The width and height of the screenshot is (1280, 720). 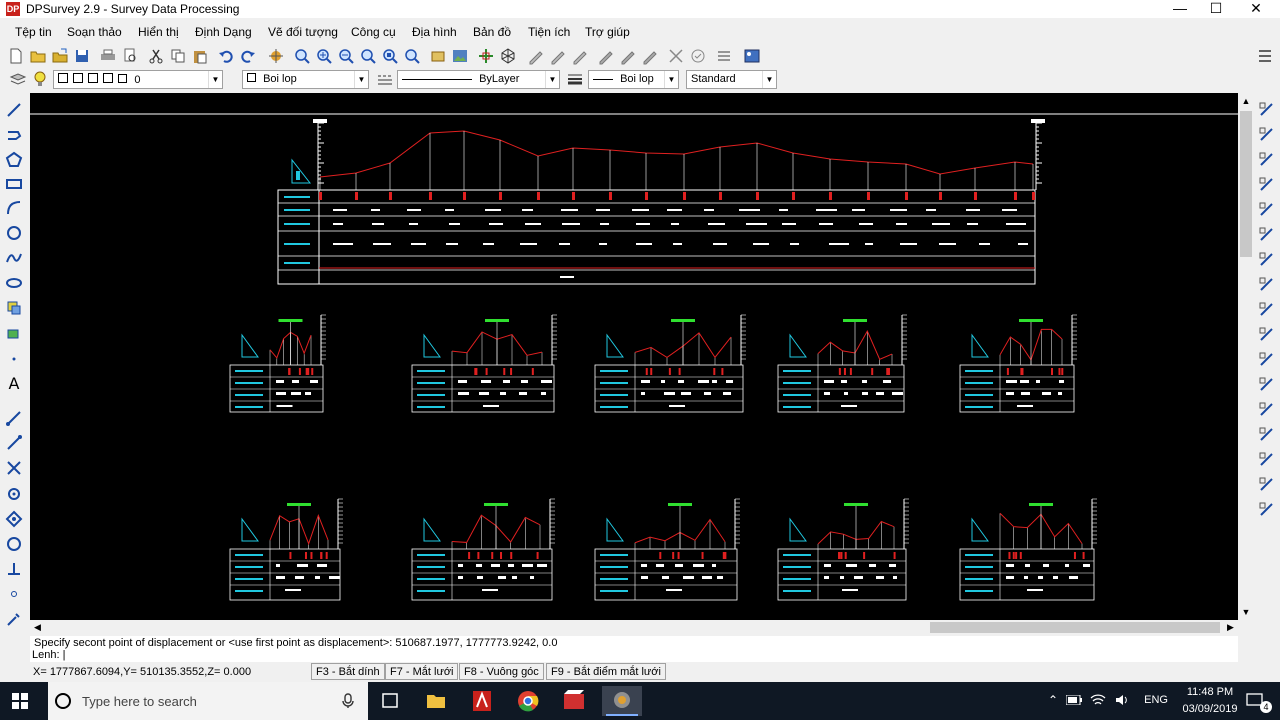 I want to click on draw-tool-3-icon, so click(x=580, y=56).